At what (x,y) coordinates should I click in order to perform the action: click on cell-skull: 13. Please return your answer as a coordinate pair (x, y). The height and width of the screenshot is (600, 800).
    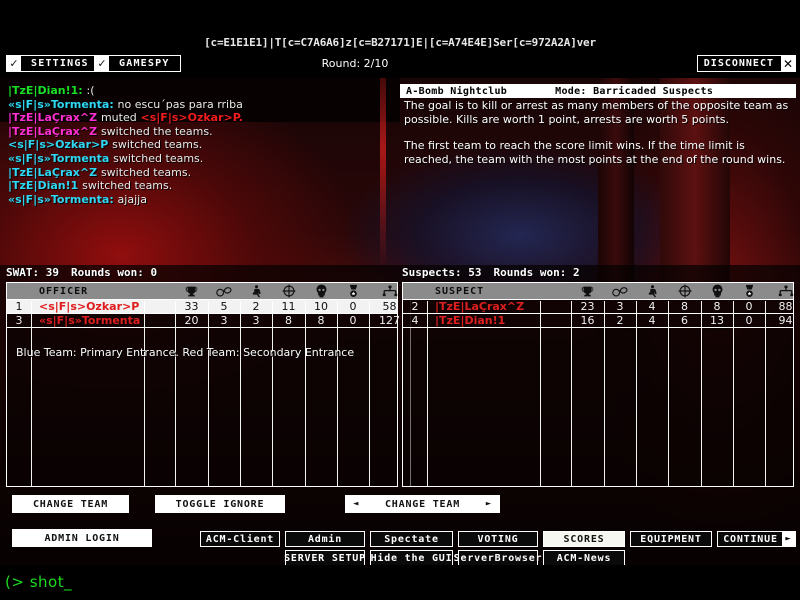
    Looking at the image, I should click on (717, 320).